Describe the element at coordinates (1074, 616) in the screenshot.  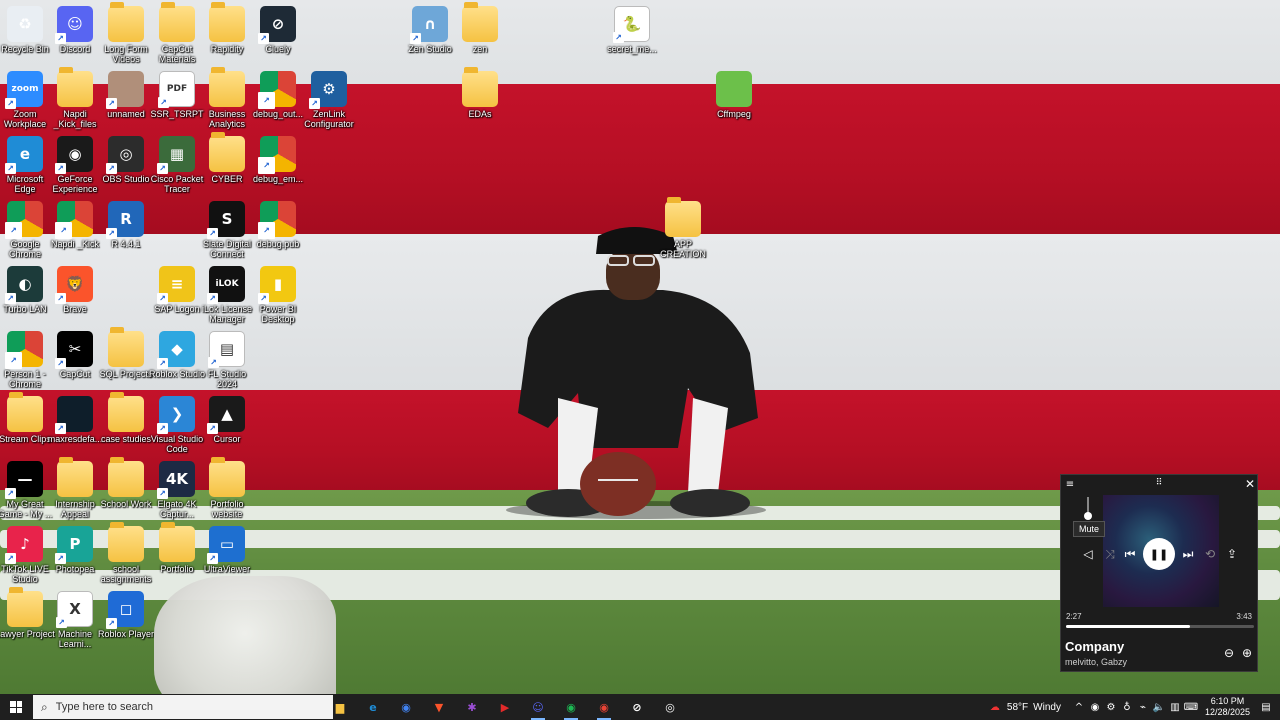
I see `elapsed-time: 2:27` at that location.